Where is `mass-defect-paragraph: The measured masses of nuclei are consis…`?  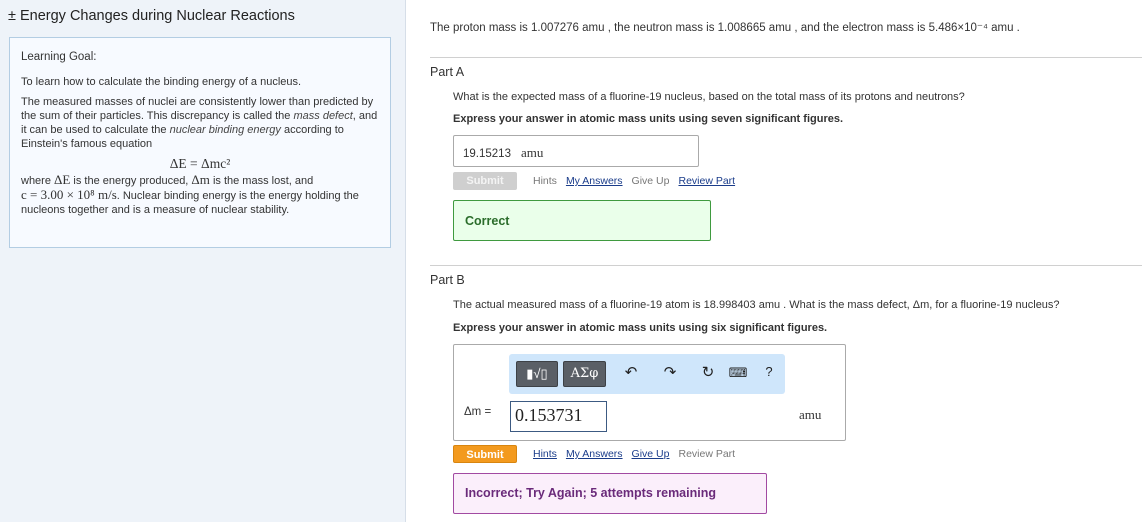
mass-defect-paragraph: The measured masses of nuclei are consis… is located at coordinates (200, 123).